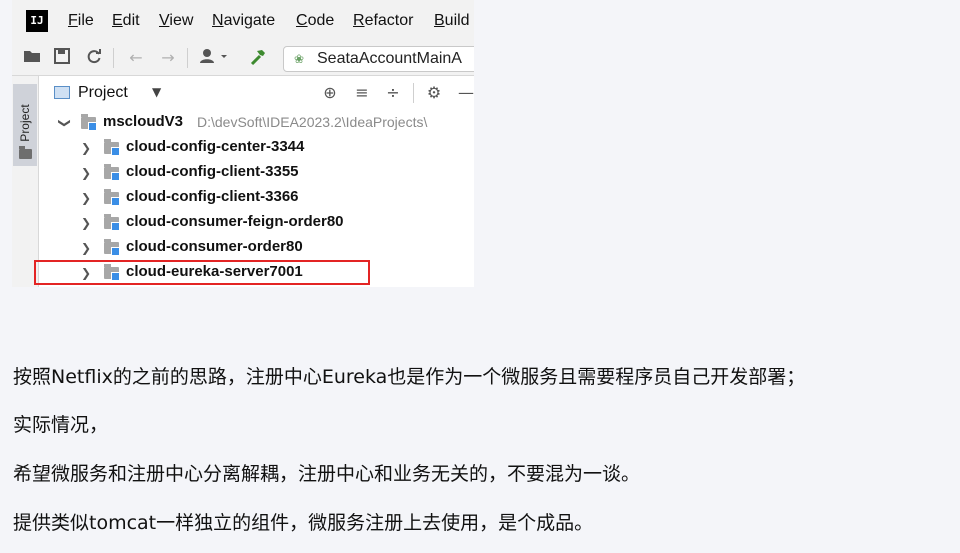 Image resolution: width=960 pixels, height=553 pixels. Describe the element at coordinates (25, 152) in the screenshot. I see `folder-icon` at that location.